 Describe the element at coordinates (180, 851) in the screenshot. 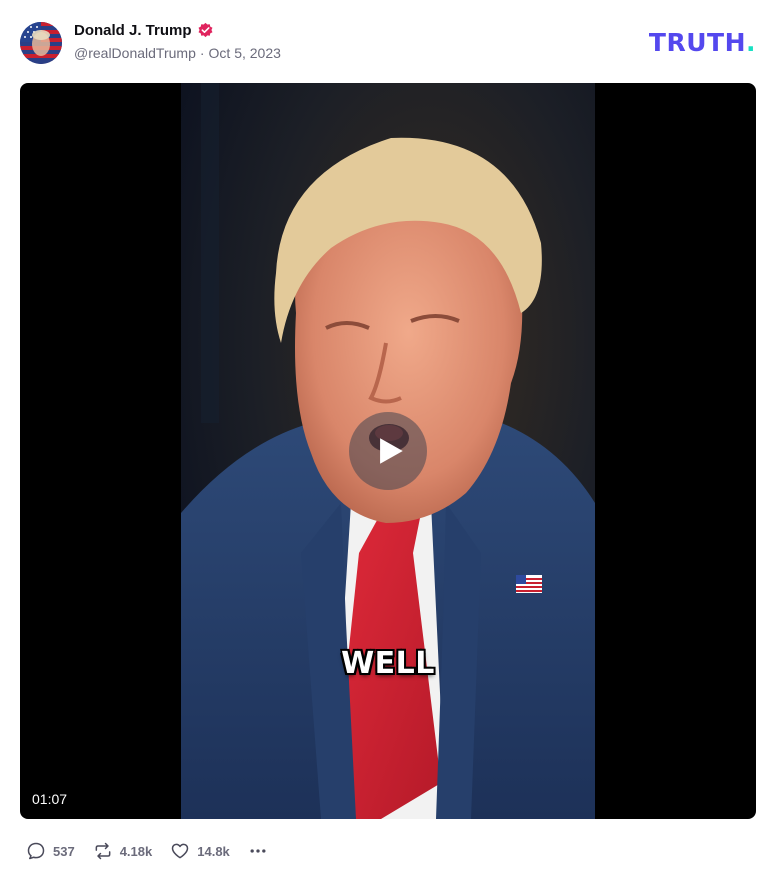

I see `heart-icon` at that location.